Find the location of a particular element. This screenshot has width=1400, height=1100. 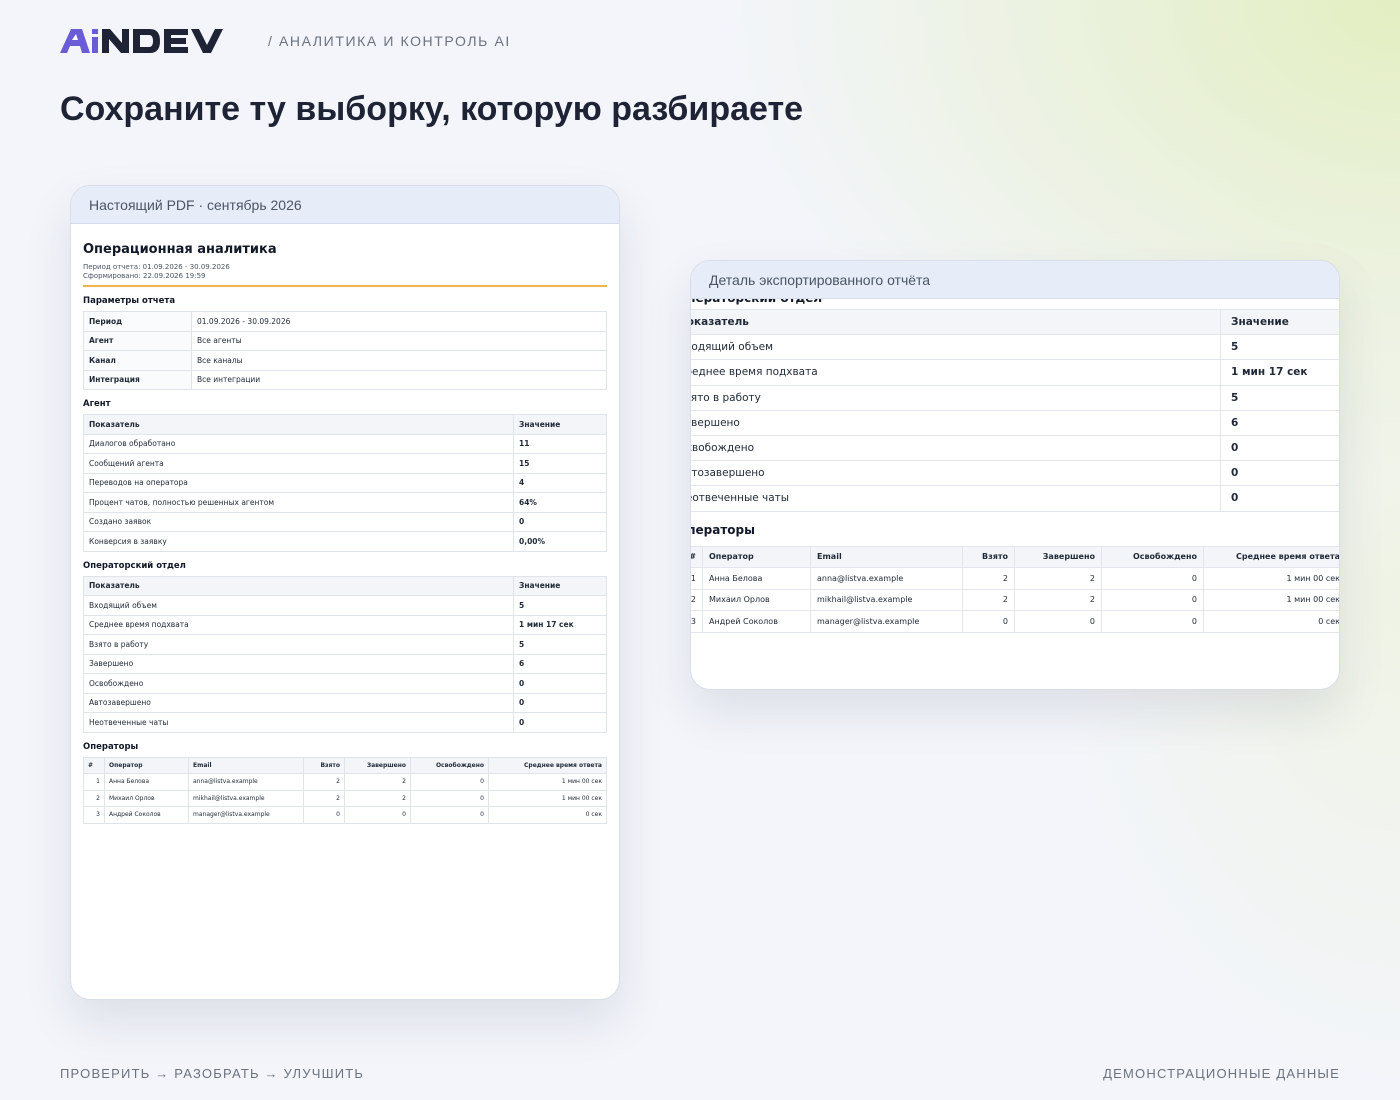

table-row: Взято в работу5 is located at coordinates (1015, 397).